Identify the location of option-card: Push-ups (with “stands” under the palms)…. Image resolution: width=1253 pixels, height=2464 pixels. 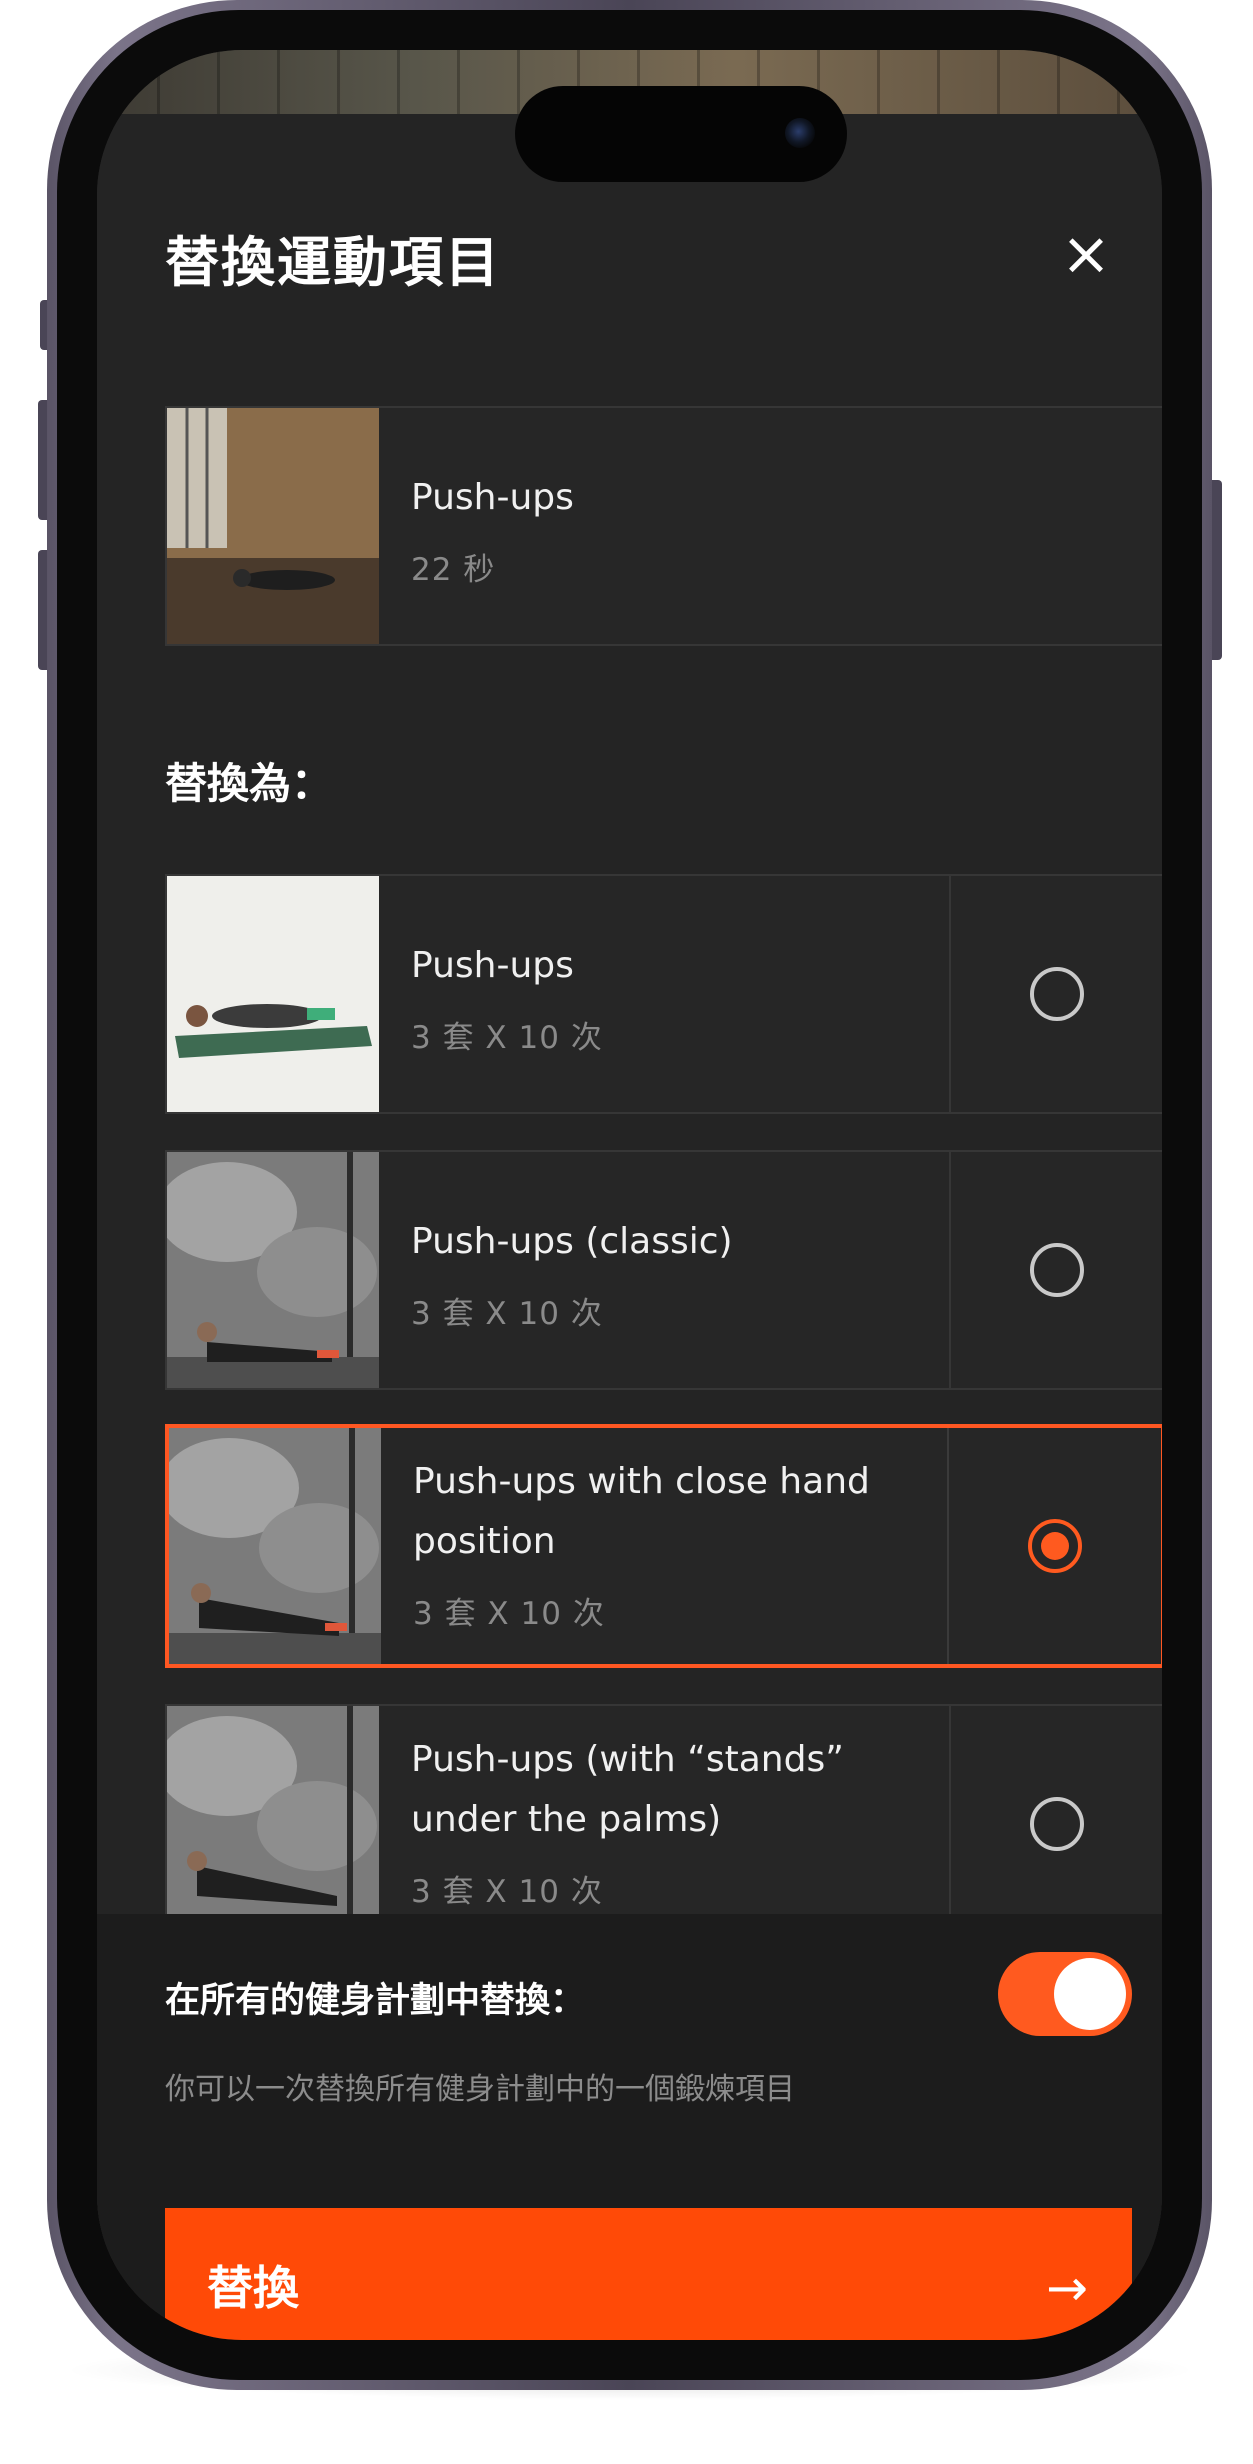
(663, 1809).